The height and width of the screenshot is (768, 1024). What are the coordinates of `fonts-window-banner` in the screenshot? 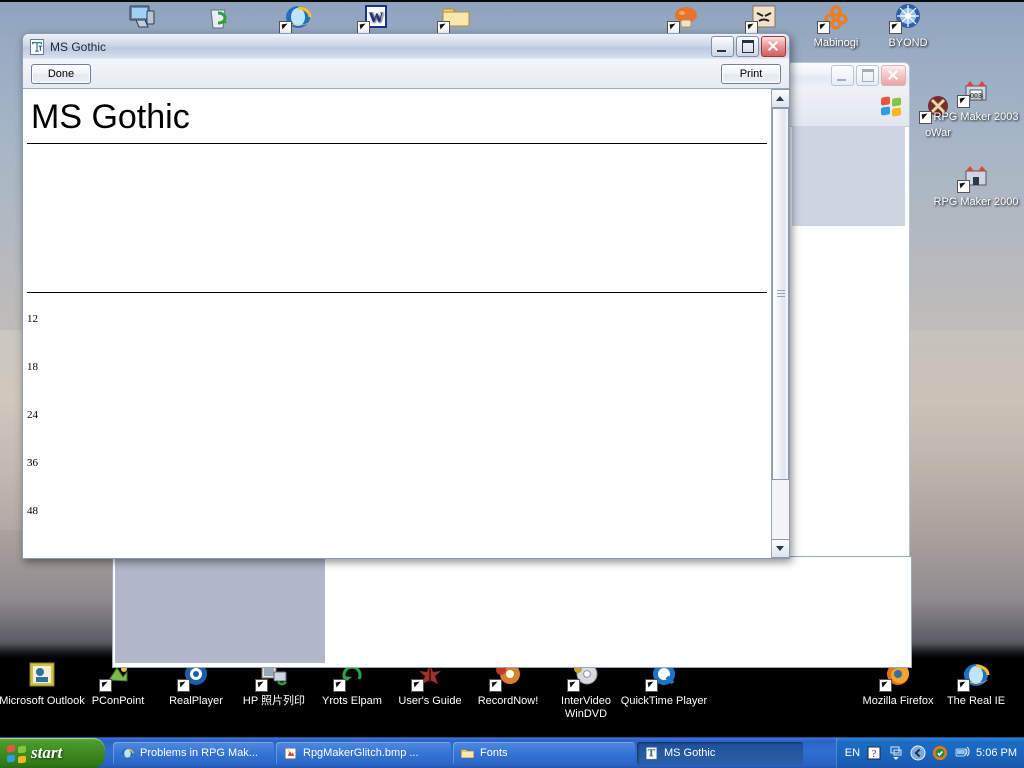 It's located at (848, 107).